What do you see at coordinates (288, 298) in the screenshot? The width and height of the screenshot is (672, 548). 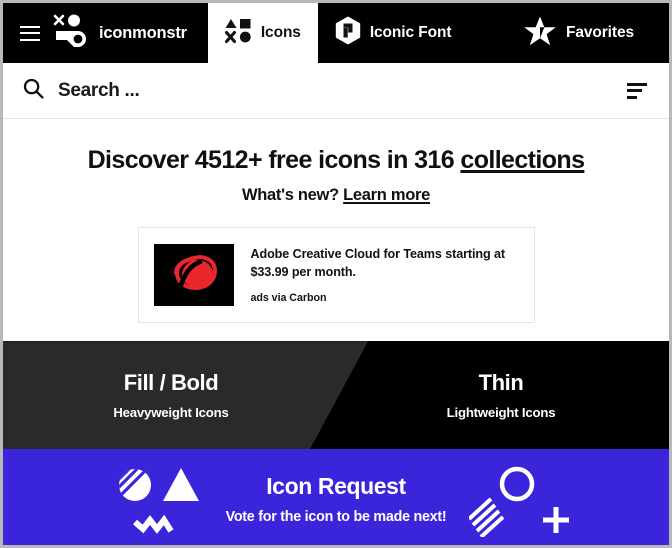 I see `ad-attribution: ads via Carbon` at bounding box center [288, 298].